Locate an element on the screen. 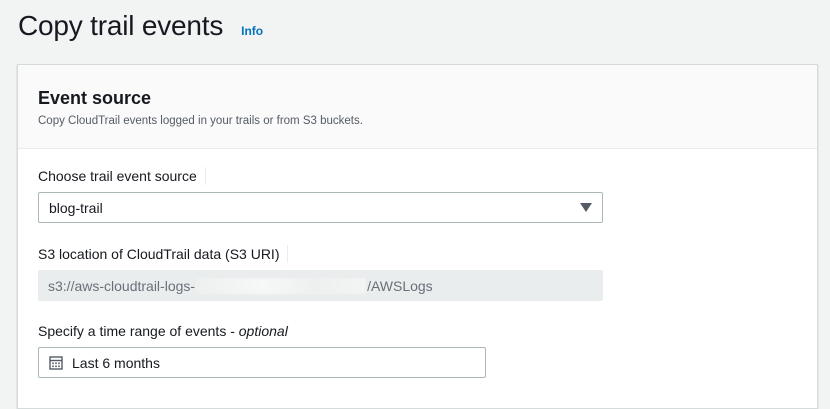 This screenshot has height=409, width=830. s3-uri-suffix: /AWSLogs is located at coordinates (400, 285).